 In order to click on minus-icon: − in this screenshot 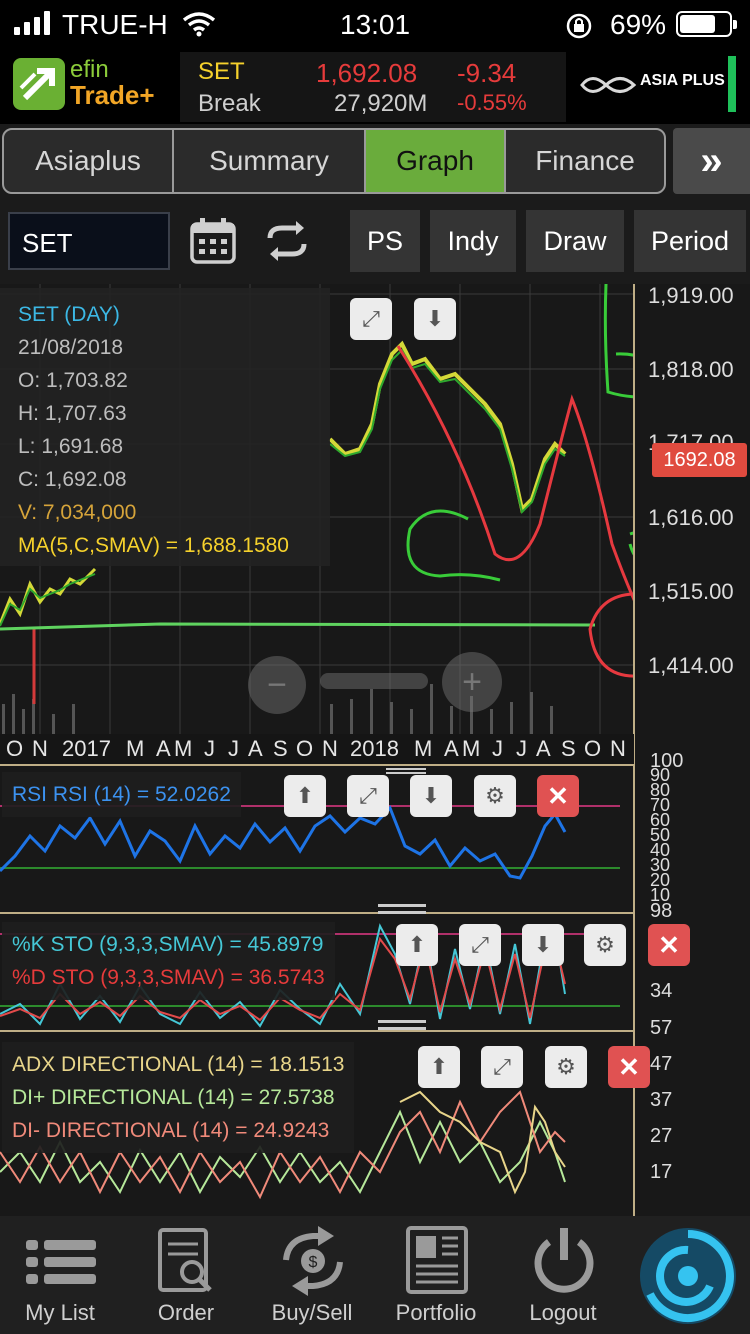, I will do `click(277, 684)`.